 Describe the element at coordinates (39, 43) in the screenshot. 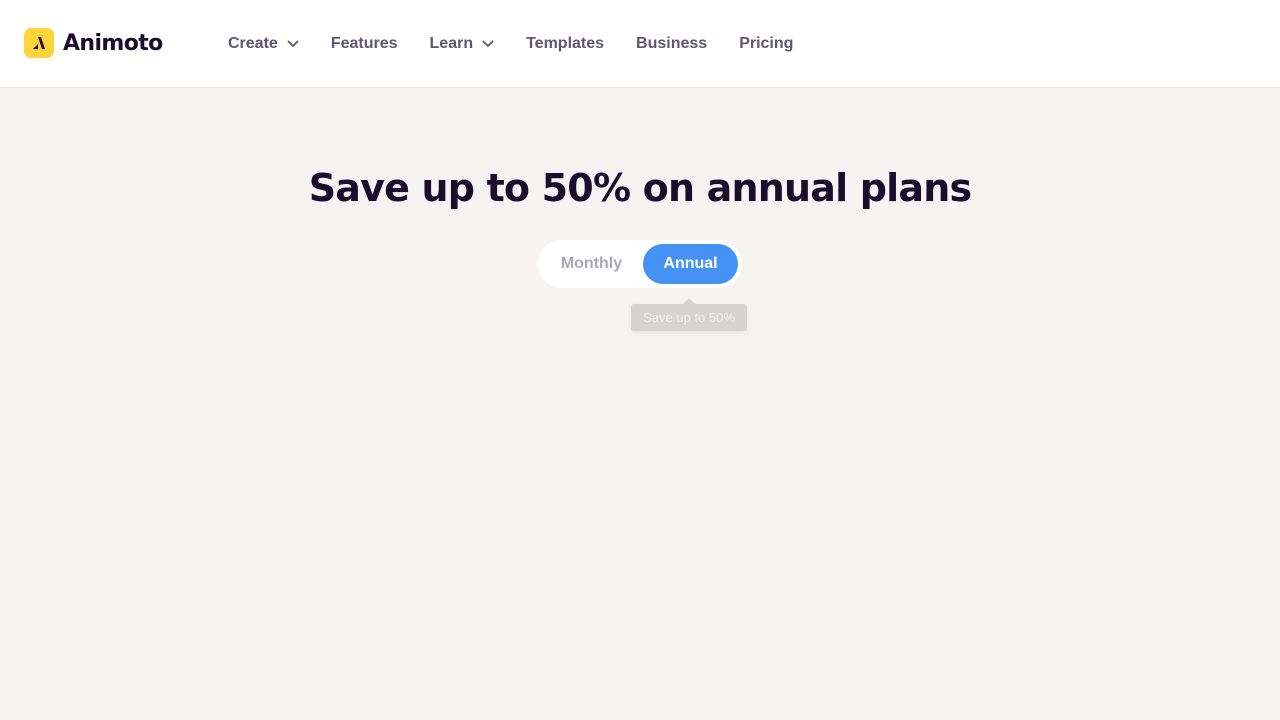

I see `animoto-logo-icon` at that location.